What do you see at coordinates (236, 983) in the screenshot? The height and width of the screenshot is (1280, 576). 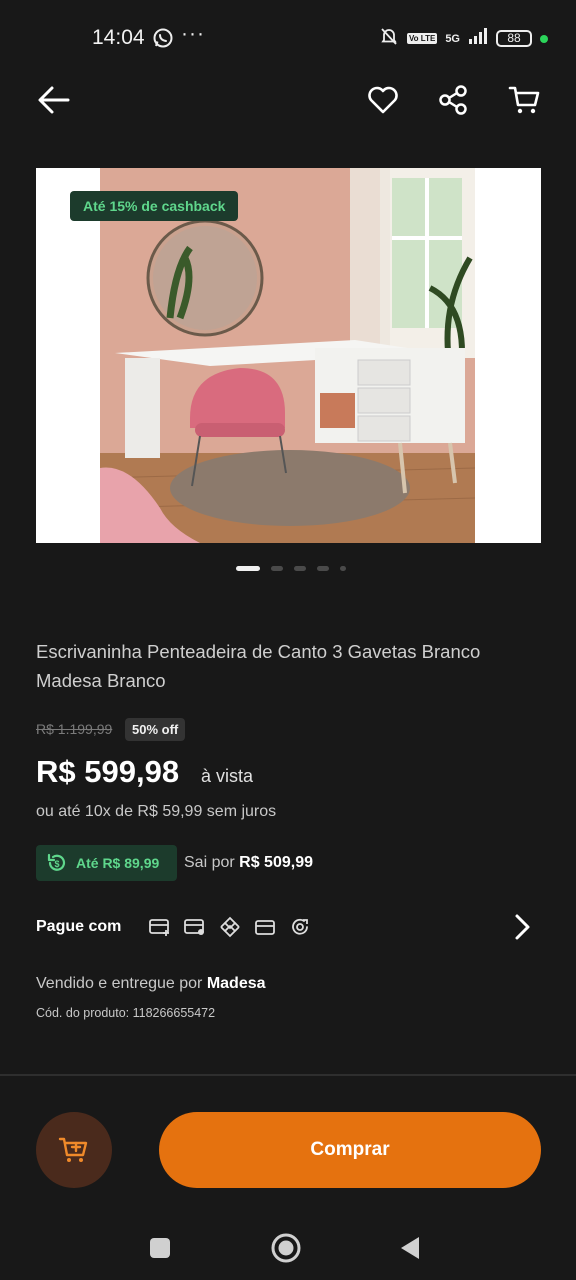 I see `seller-name: Madesa` at bounding box center [236, 983].